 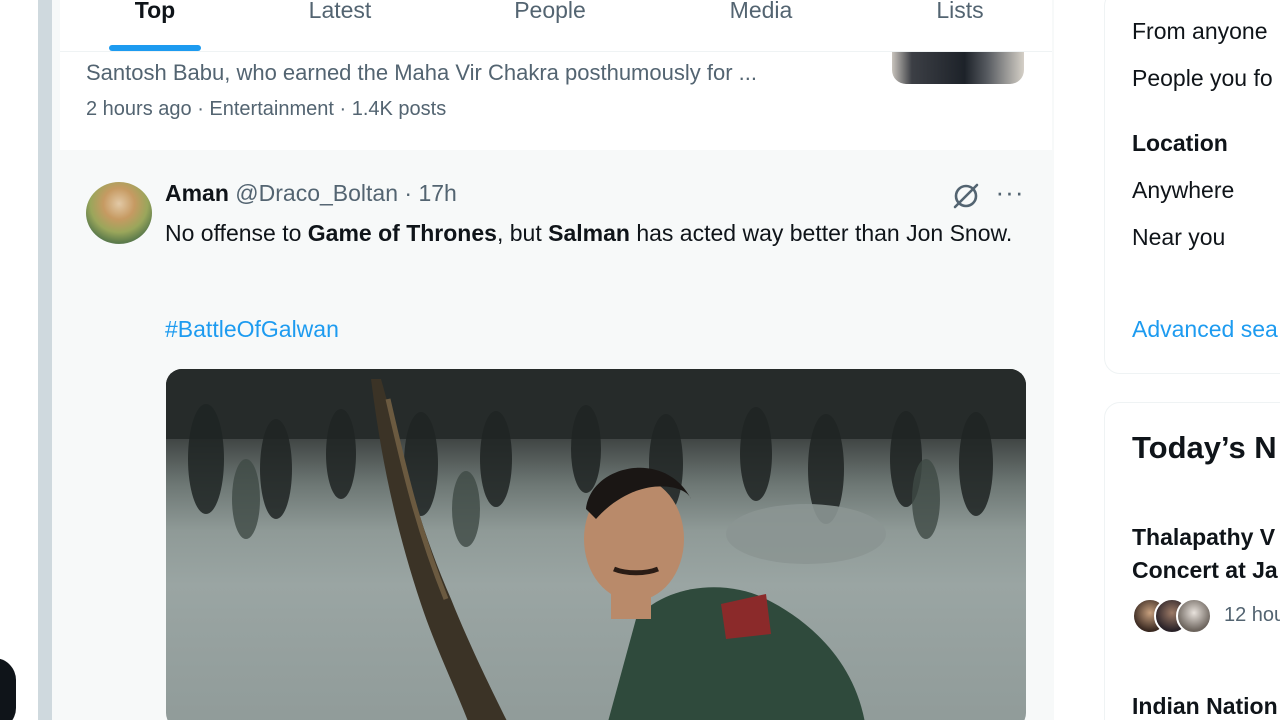 What do you see at coordinates (550, 26) in the screenshot?
I see `tab-people: People` at bounding box center [550, 26].